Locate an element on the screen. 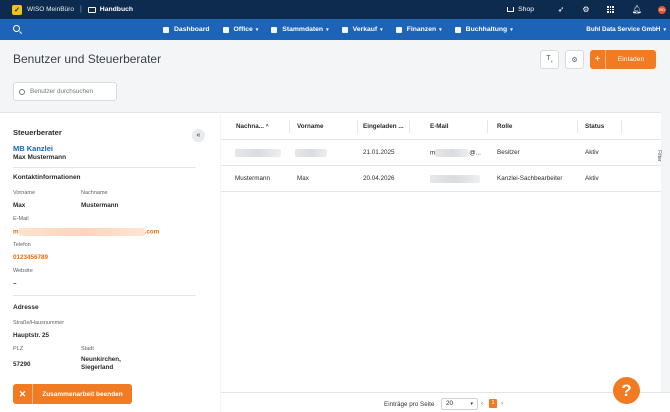  col-header-rolle: Rolle is located at coordinates (504, 126).